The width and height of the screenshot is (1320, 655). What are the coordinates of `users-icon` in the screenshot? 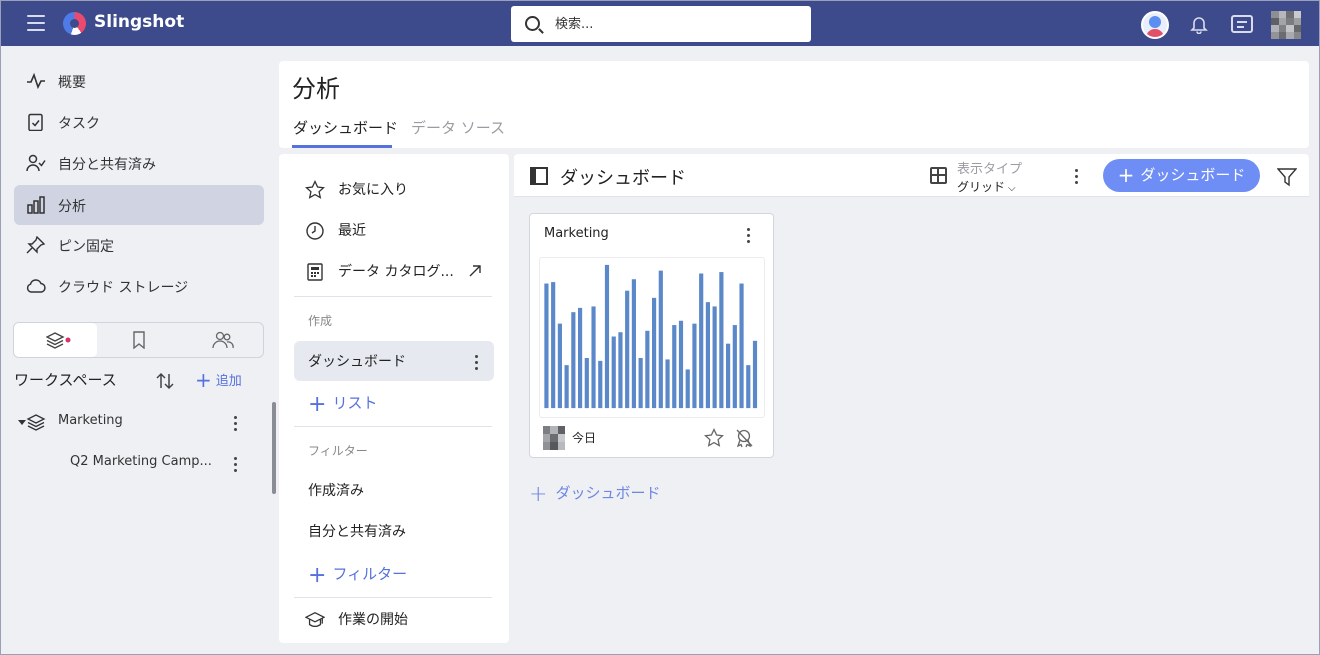 It's located at (223, 340).